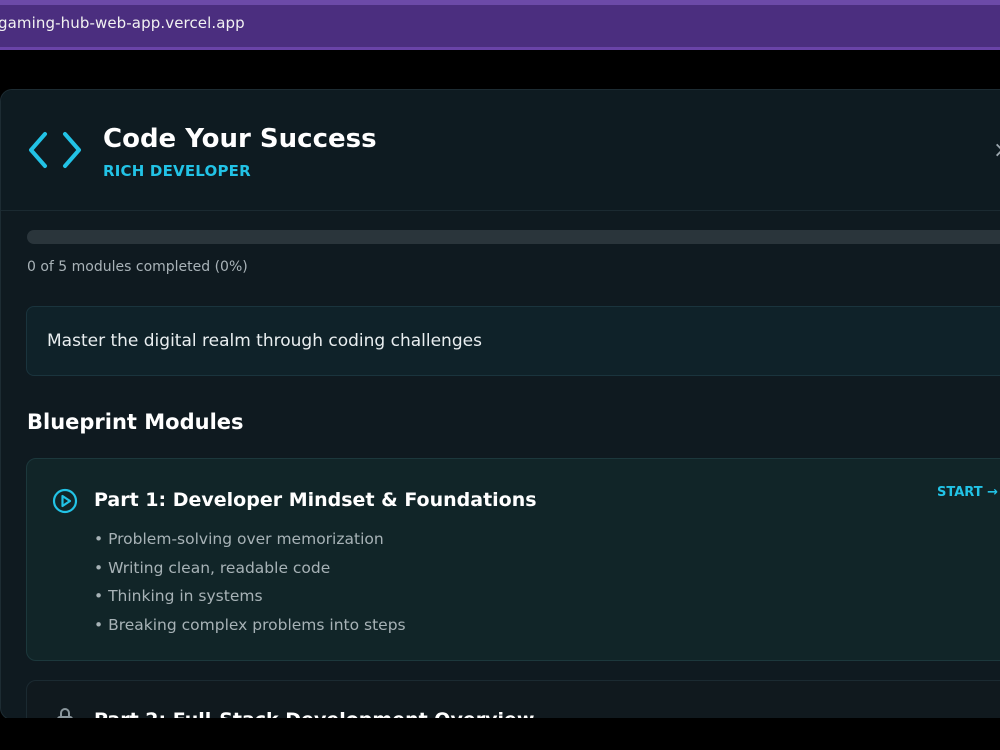 The image size is (1000, 750). I want to click on page-title: Code Your Success, so click(240, 139).